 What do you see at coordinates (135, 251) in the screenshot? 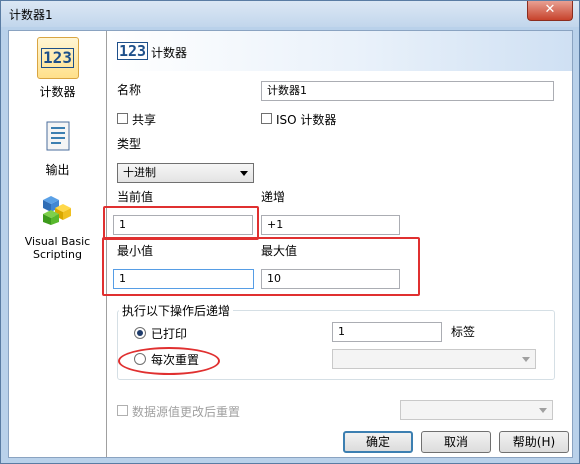
I see `min-value-label: 最小值` at bounding box center [135, 251].